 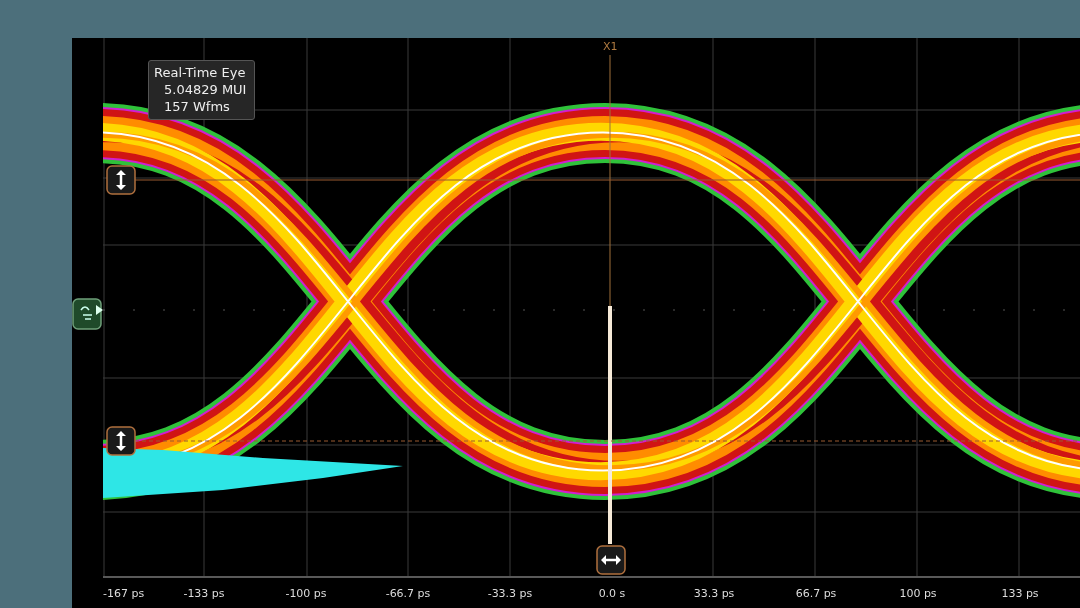 What do you see at coordinates (205, 89) in the screenshot?
I see `readout-value: 5.04829 MUI` at bounding box center [205, 89].